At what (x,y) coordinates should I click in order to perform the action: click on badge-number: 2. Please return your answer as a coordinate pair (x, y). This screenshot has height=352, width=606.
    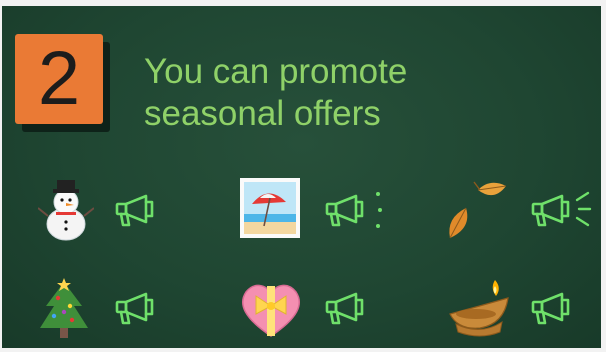
    Looking at the image, I should click on (59, 78).